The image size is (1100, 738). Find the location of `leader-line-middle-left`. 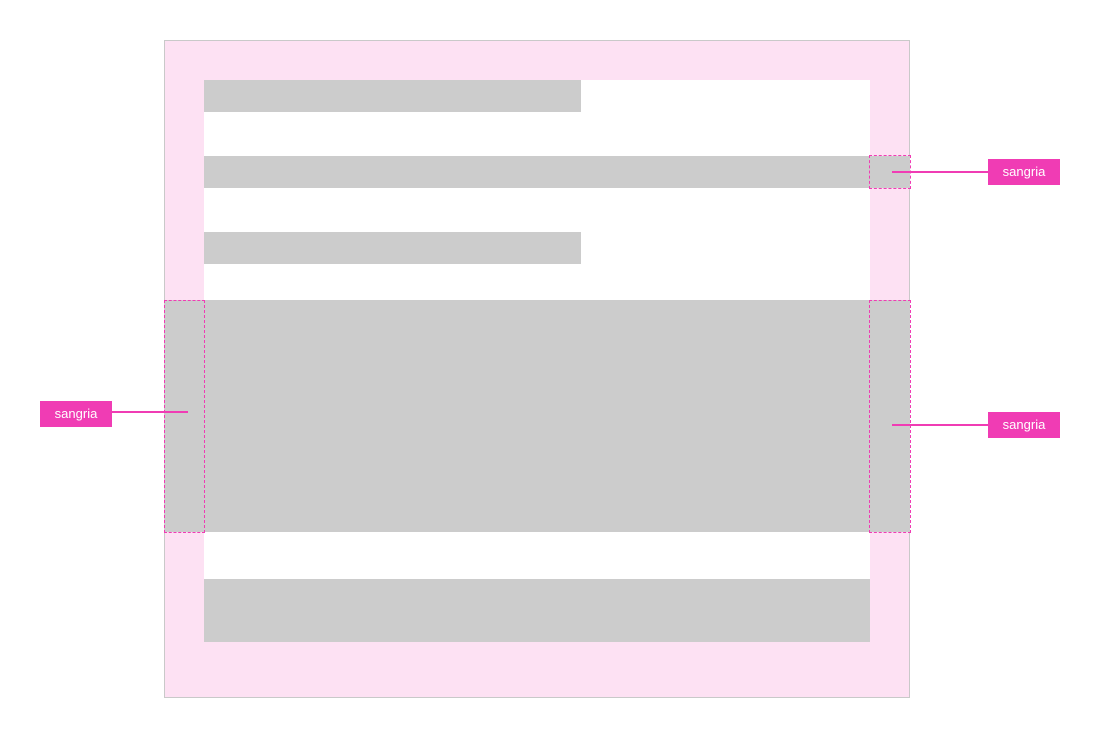

leader-line-middle-left is located at coordinates (150, 412).